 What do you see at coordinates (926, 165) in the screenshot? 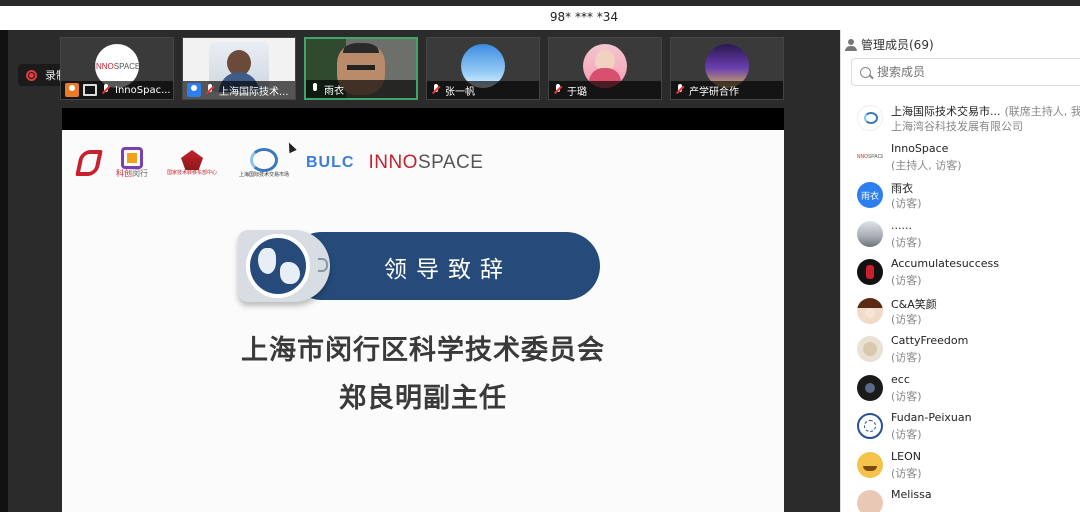
I see `member-role: (主持人, 访客)` at bounding box center [926, 165].